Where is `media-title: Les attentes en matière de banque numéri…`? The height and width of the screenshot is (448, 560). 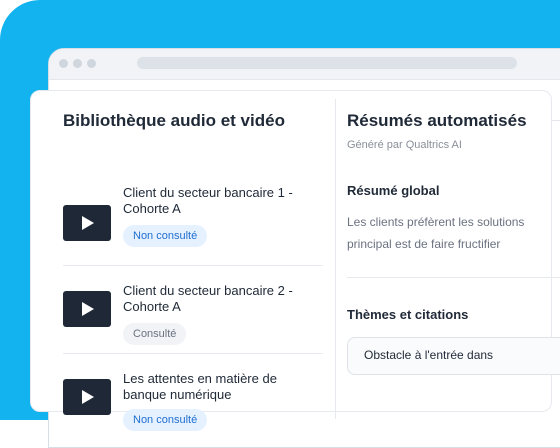 media-title: Les attentes en matière de banque numéri… is located at coordinates (223, 387).